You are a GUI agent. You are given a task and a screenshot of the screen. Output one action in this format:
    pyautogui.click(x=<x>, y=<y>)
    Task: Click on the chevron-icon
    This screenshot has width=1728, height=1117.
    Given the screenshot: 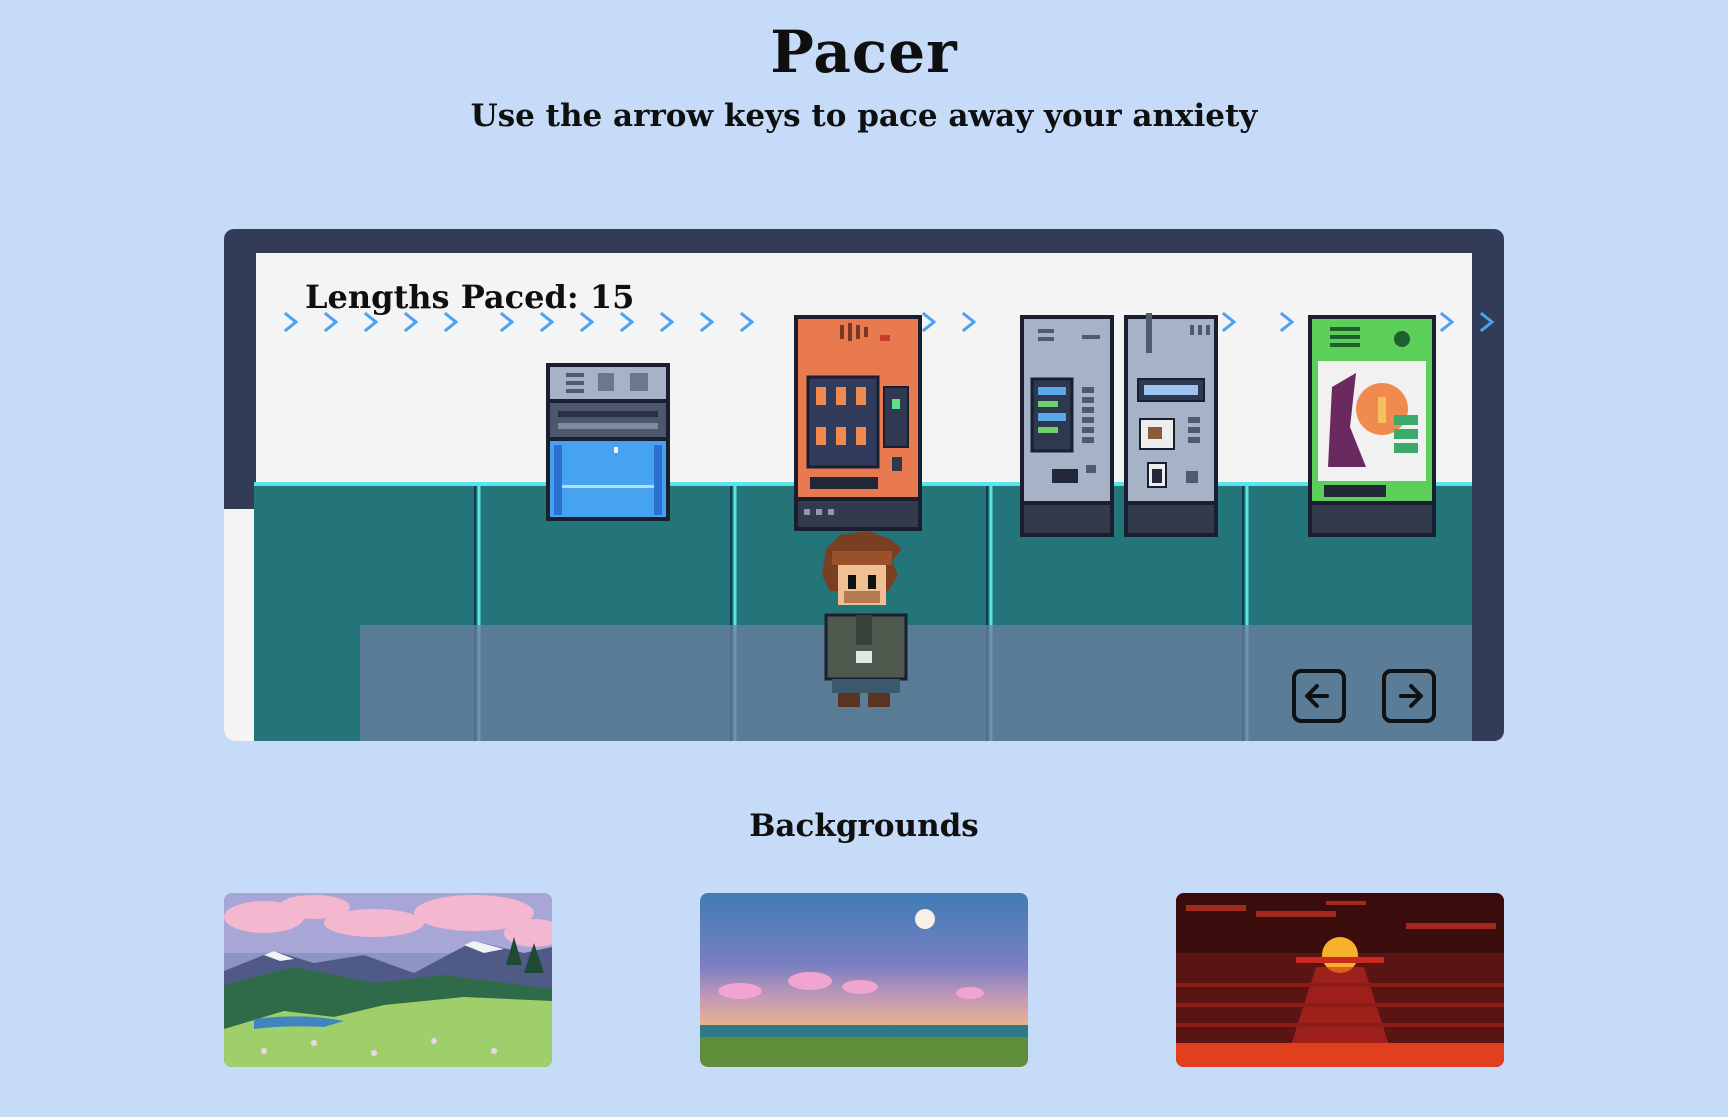 What is the action you would take?
    pyautogui.click(x=1487, y=322)
    